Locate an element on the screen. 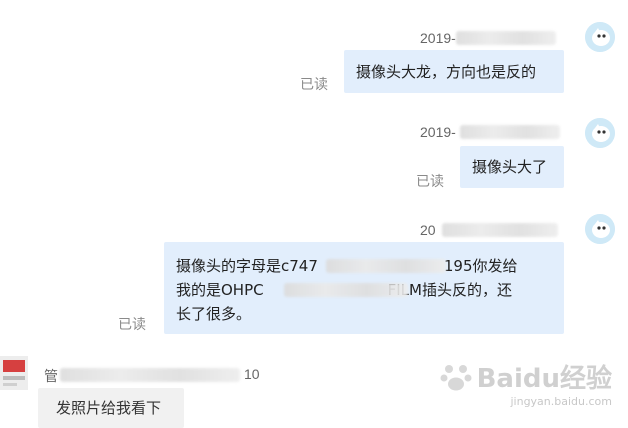  message-timestamp: 20 is located at coordinates (428, 230).